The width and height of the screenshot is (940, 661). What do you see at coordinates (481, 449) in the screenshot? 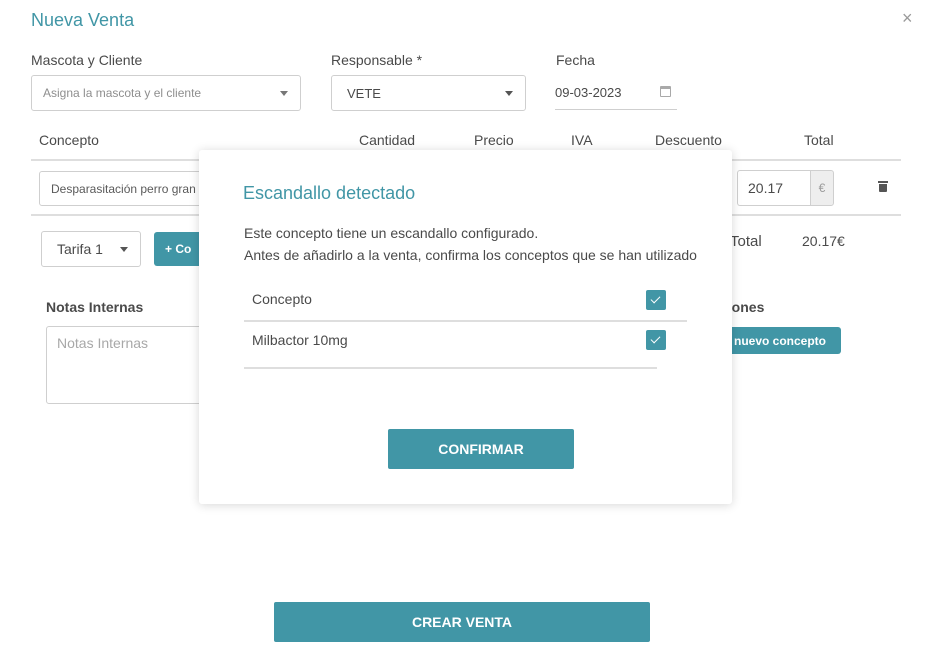
I see `confirm-button: CONFIRMAR` at bounding box center [481, 449].